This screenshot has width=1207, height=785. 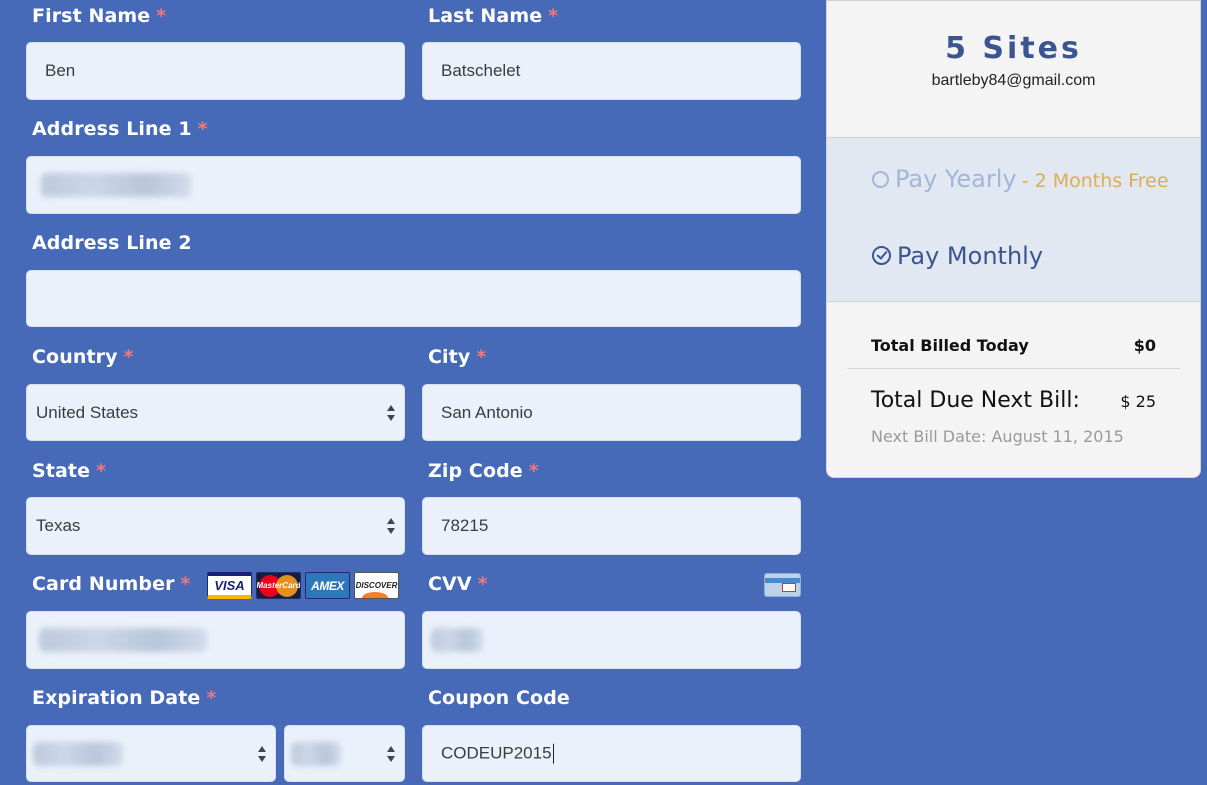 I want to click on total-today-label: Total Billed Today, so click(x=950, y=345).